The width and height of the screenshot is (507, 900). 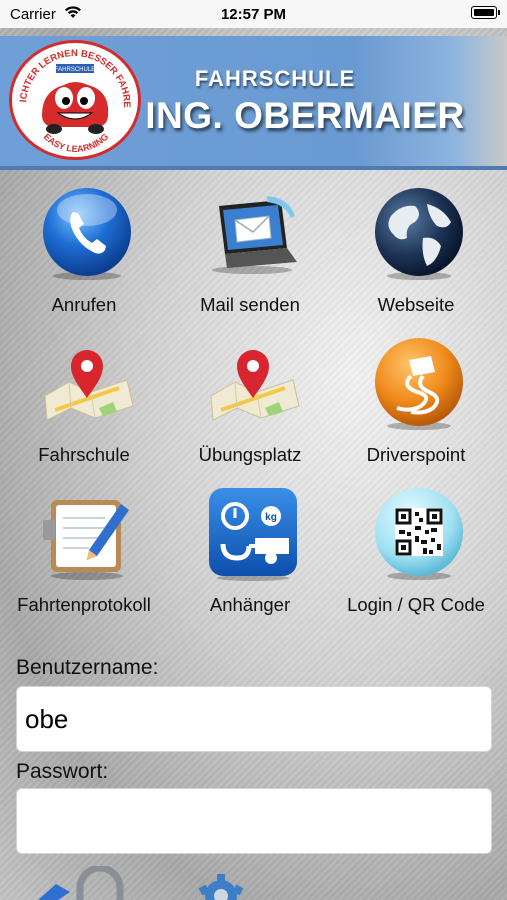 I want to click on logo-badge: FAHRSCHULE, so click(x=75, y=70).